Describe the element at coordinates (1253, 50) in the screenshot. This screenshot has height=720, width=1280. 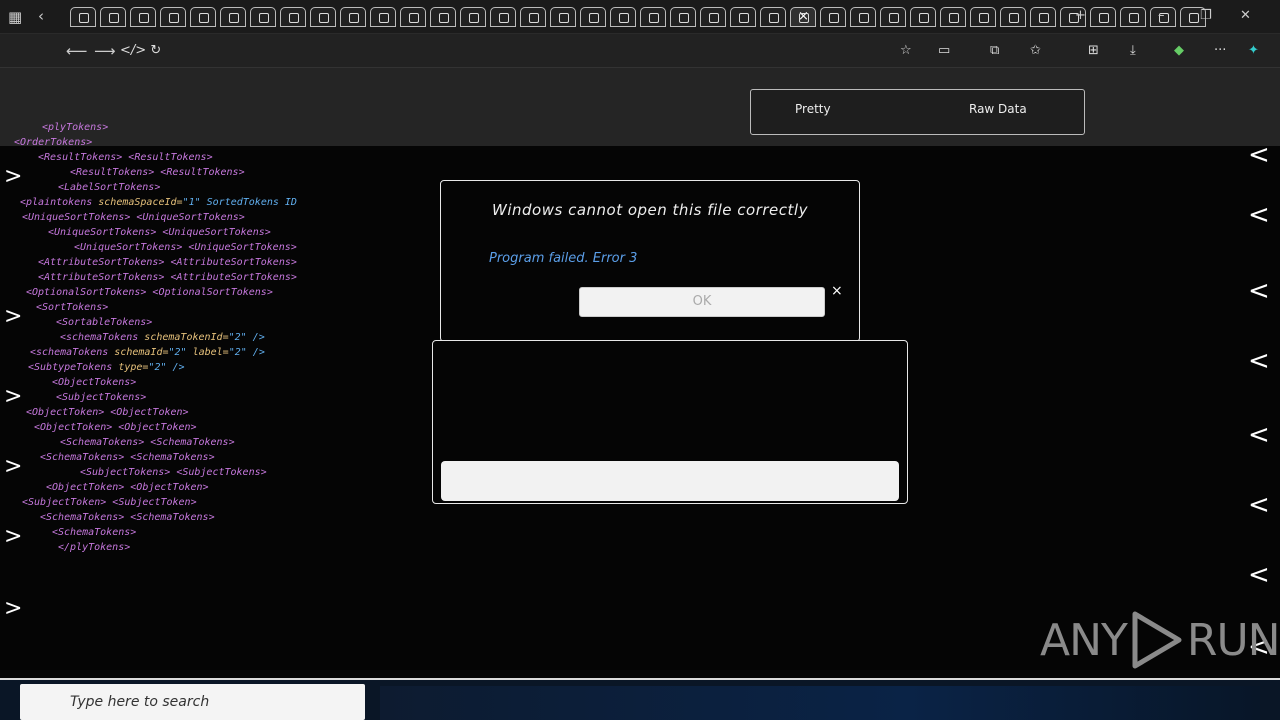
I see `copilot-icon: ✦` at that location.